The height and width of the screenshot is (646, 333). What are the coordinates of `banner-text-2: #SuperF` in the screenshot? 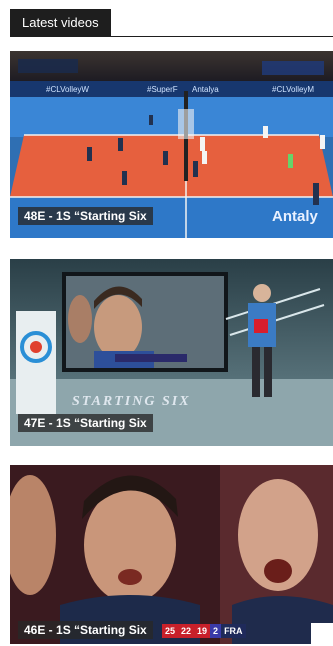 It's located at (162, 89).